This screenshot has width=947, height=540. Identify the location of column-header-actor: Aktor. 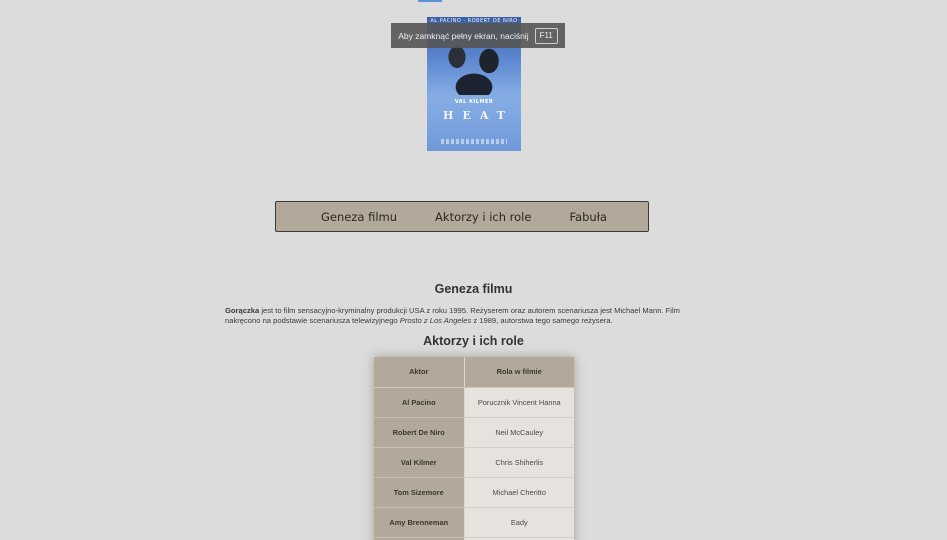
(419, 372).